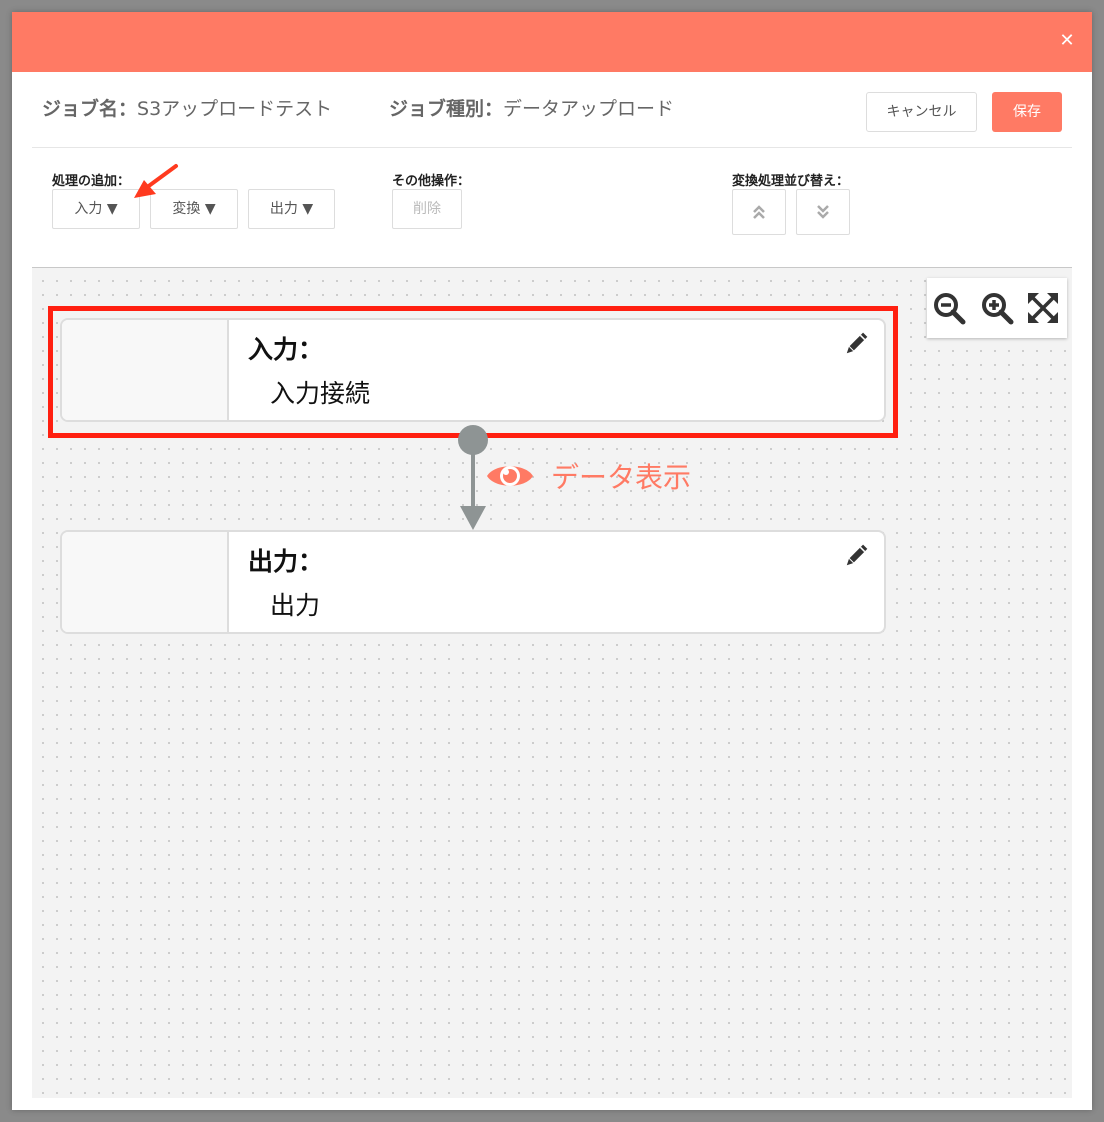  What do you see at coordinates (295, 605) in the screenshot?
I see `node-subtitle: 出力` at bounding box center [295, 605].